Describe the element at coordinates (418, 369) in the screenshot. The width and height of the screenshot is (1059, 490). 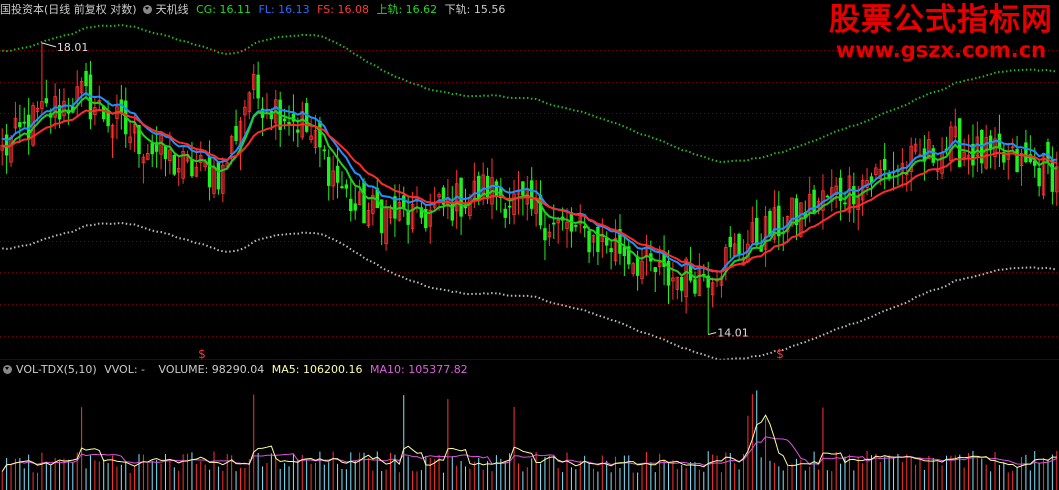
I see `ma10-value: MA10: 105377.82` at that location.